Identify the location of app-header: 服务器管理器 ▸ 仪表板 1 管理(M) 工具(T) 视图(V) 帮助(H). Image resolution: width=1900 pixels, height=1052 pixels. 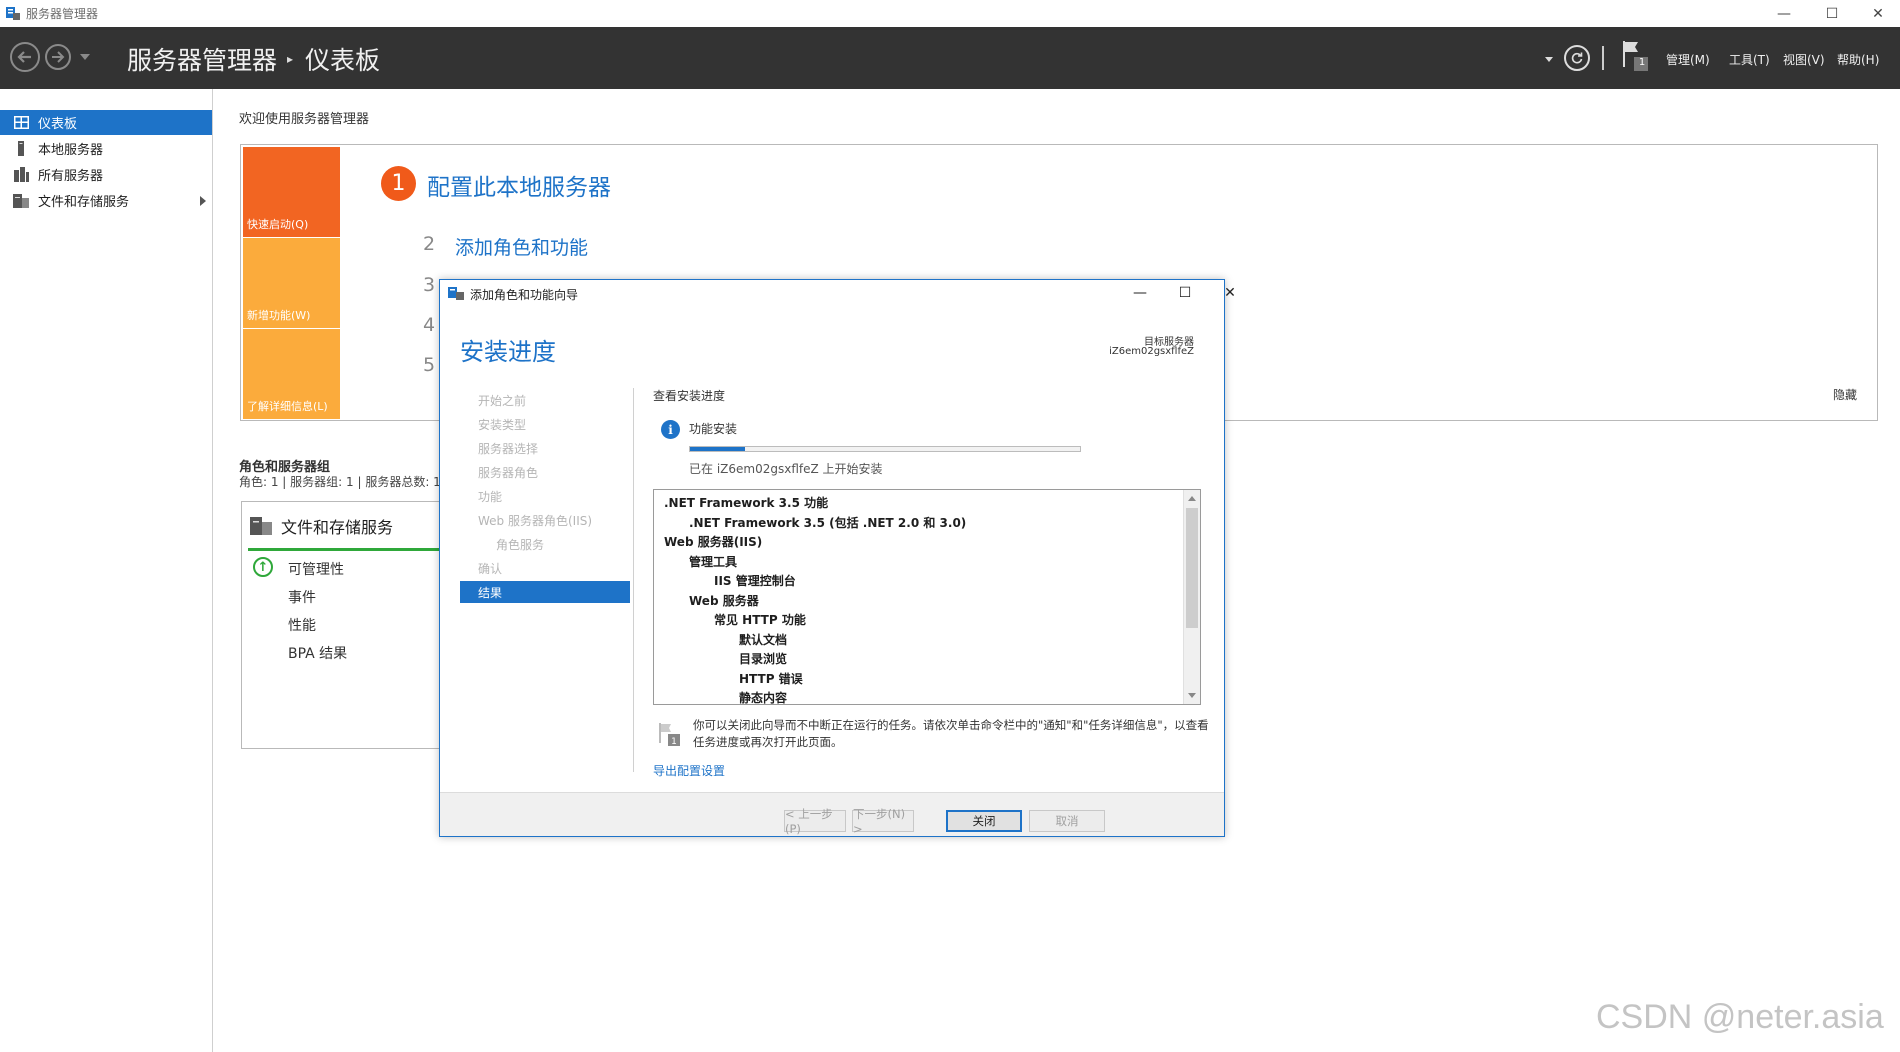
(950, 58).